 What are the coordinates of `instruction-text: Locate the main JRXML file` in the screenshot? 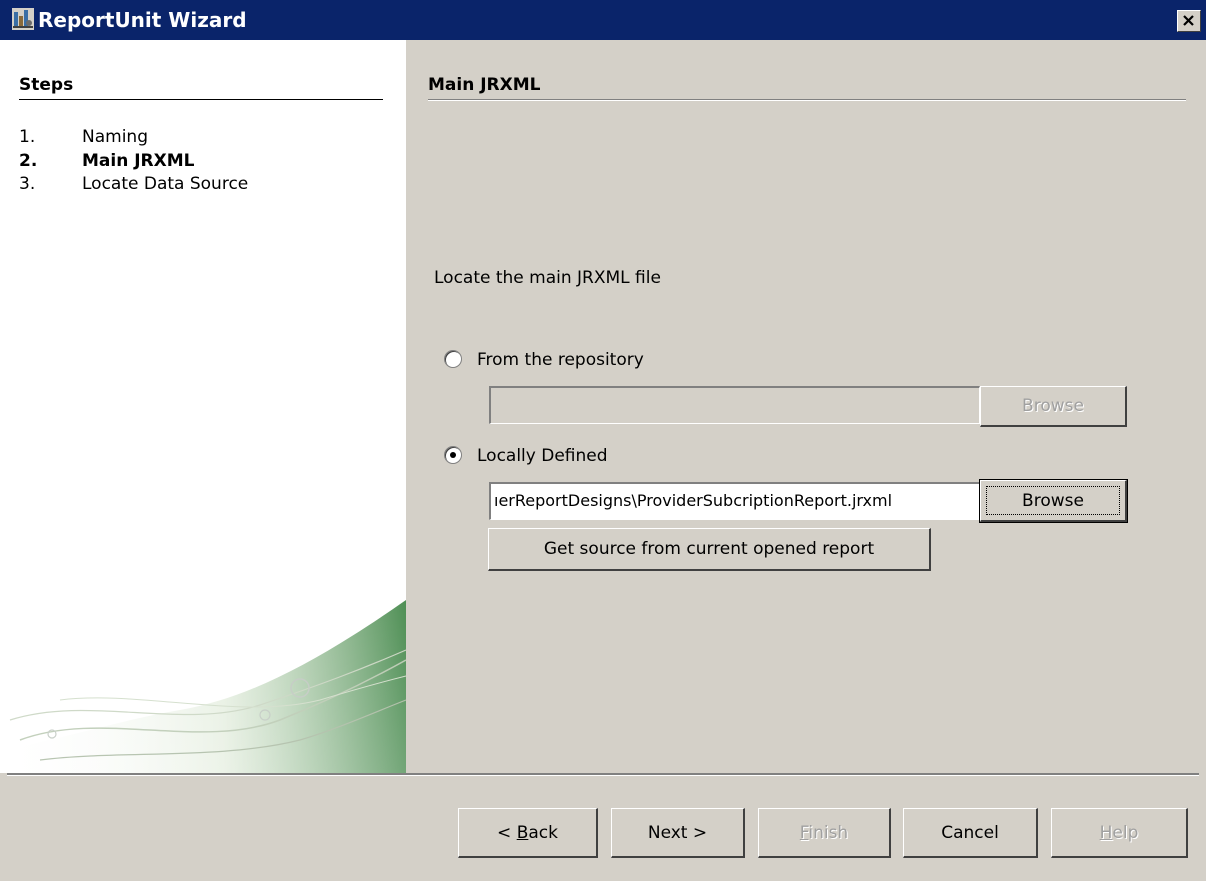 It's located at (547, 278).